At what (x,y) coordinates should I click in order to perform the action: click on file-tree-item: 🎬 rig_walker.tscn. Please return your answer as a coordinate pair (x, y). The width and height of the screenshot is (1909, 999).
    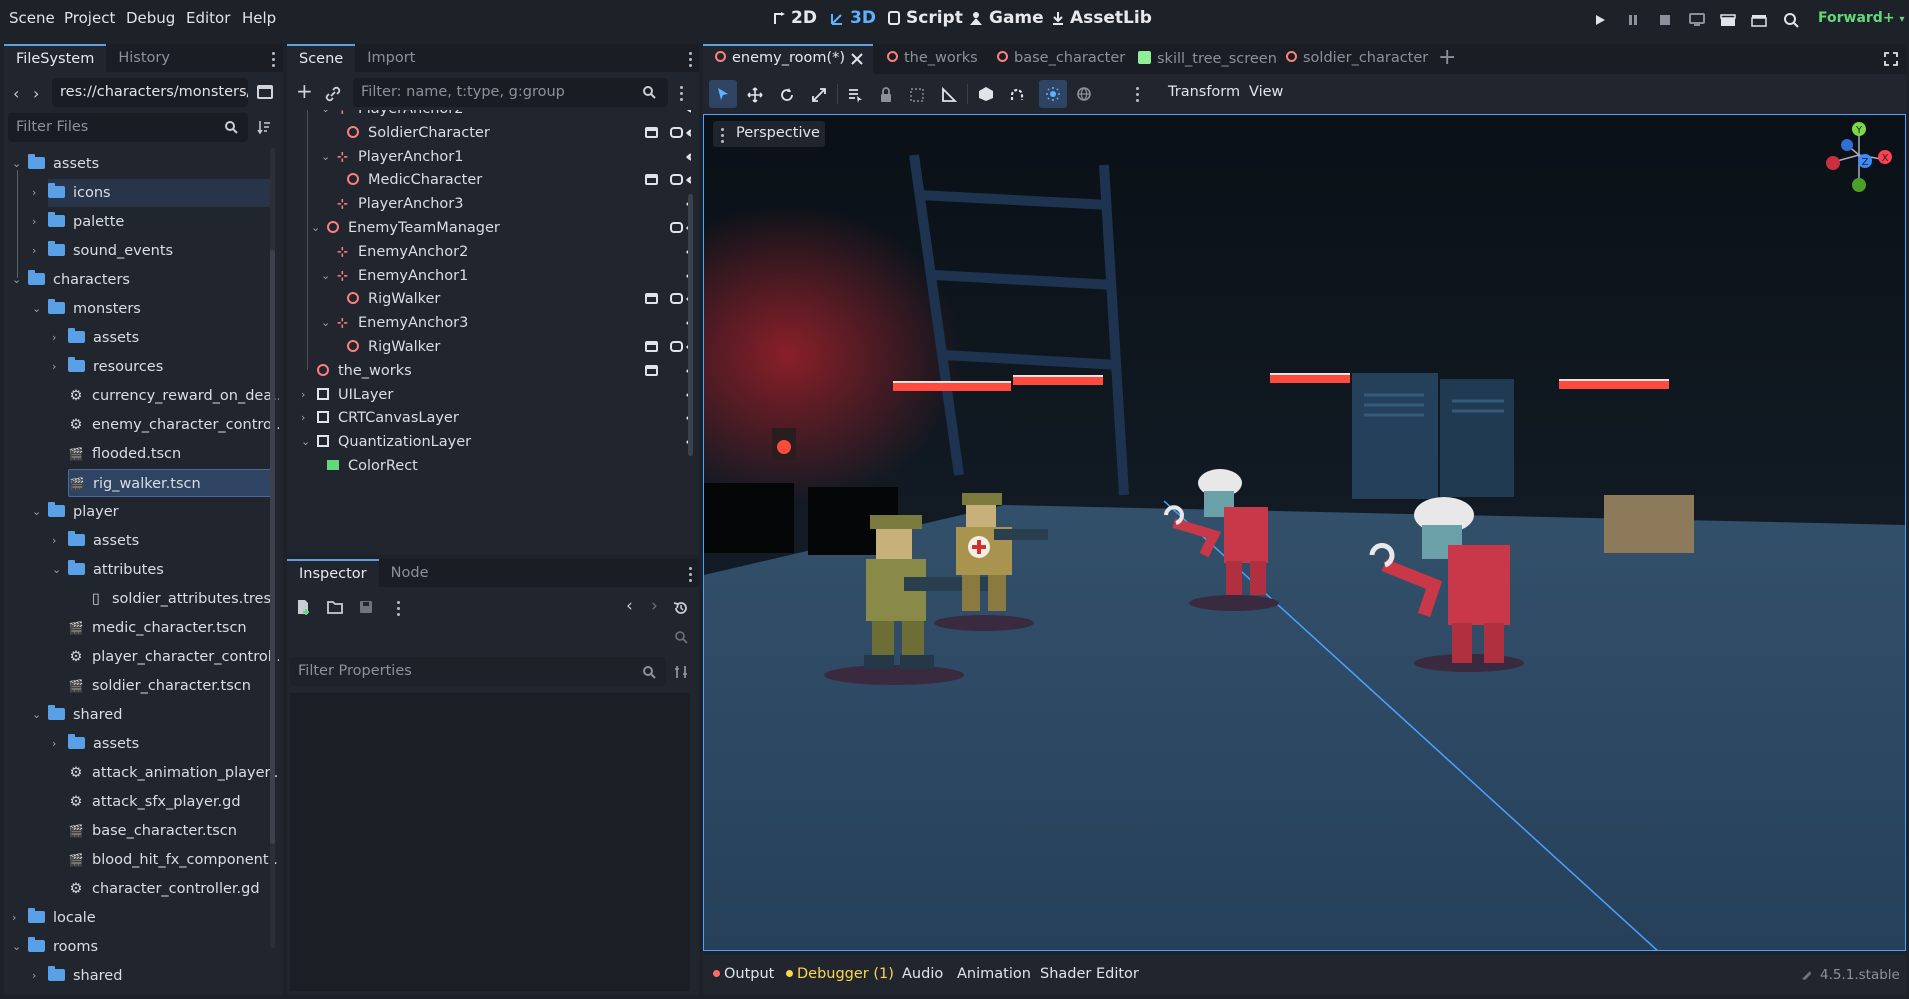
    Looking at the image, I should click on (170, 483).